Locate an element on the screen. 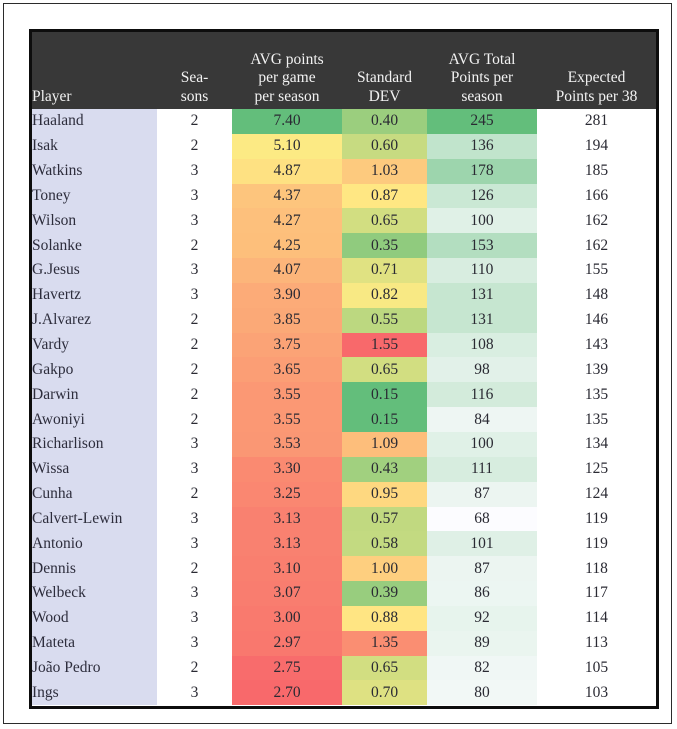 Image resolution: width=677 pixels, height=729 pixels. column-header-line: Points per 38 is located at coordinates (596, 96).